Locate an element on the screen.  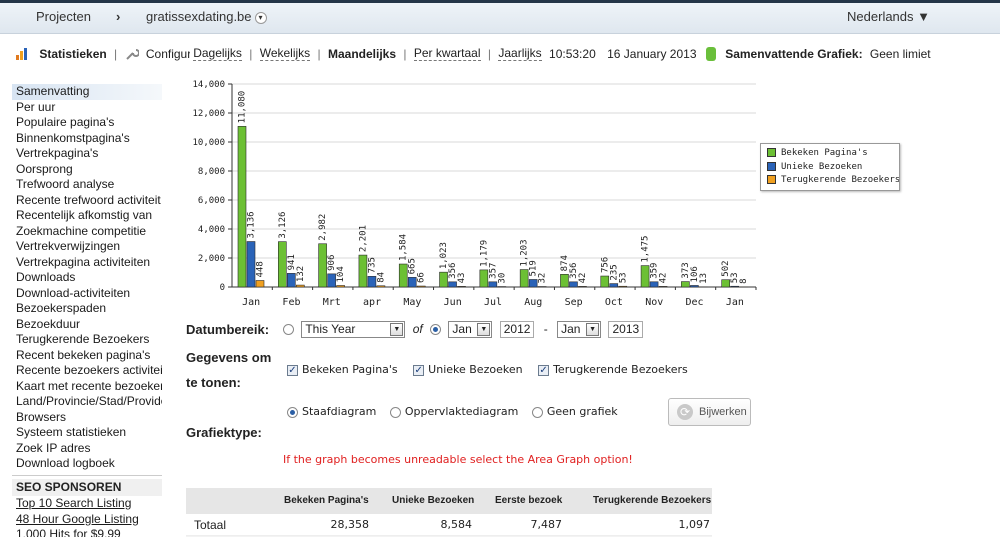
sidebar-item: Downloads is located at coordinates (87, 278).